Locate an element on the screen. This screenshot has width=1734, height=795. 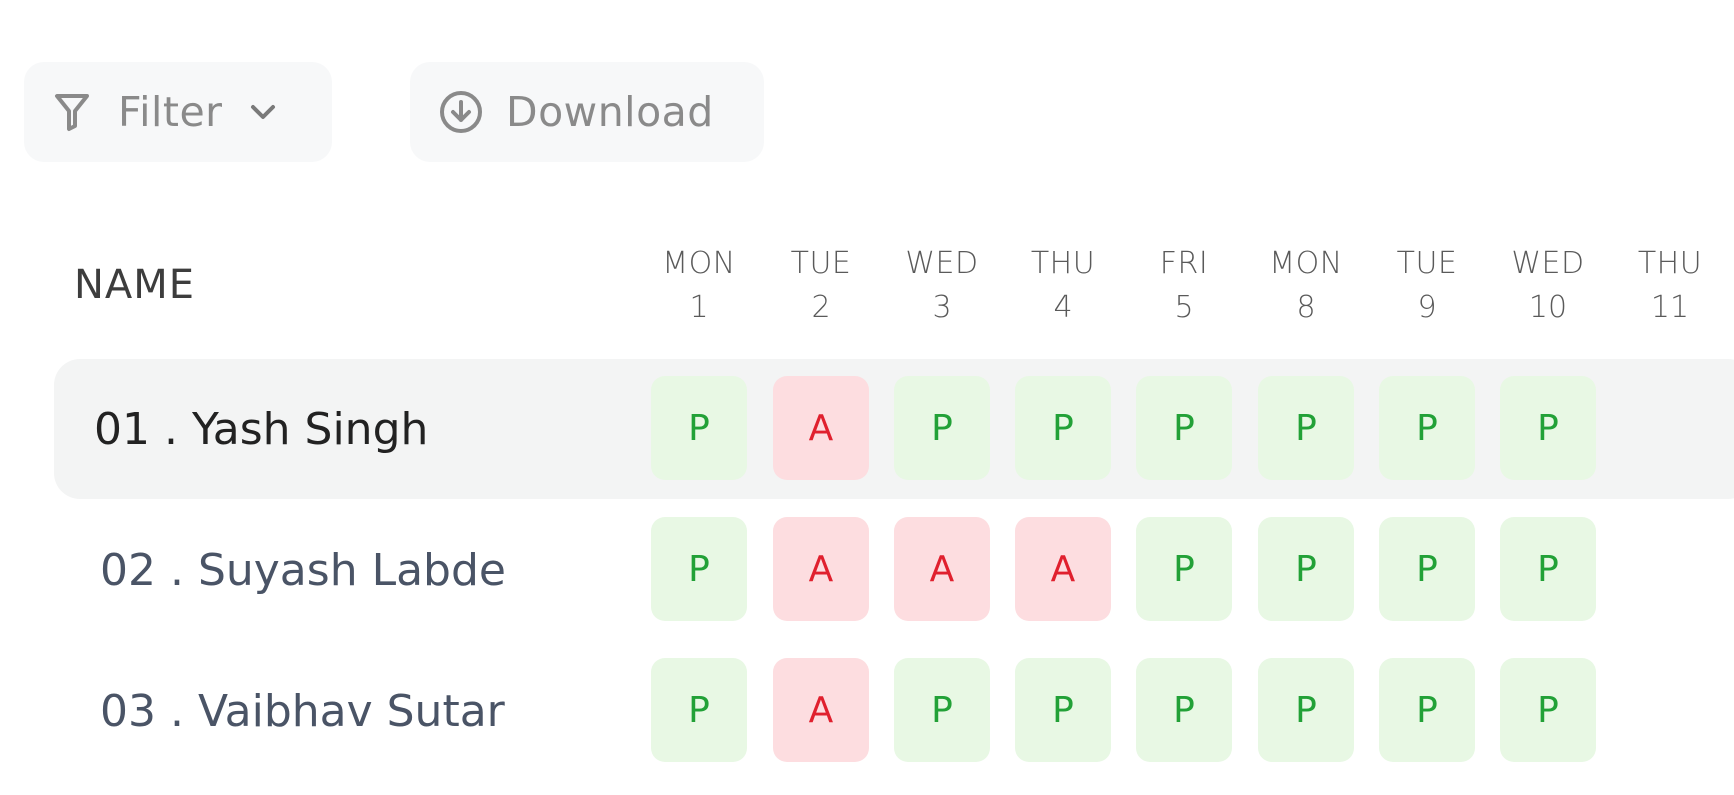
day-name: FRI is located at coordinates (1184, 263).